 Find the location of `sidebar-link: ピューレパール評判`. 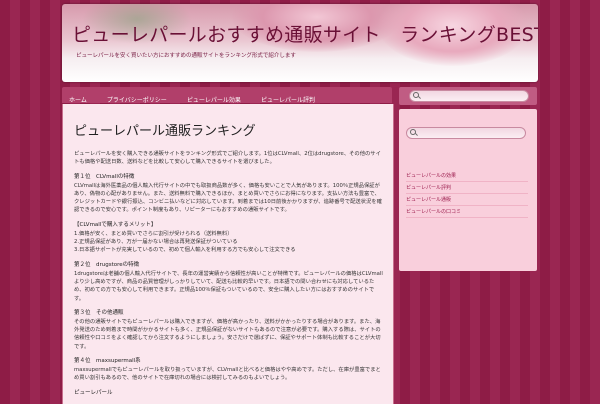

sidebar-link: ピューレパール評判 is located at coordinates (428, 187).